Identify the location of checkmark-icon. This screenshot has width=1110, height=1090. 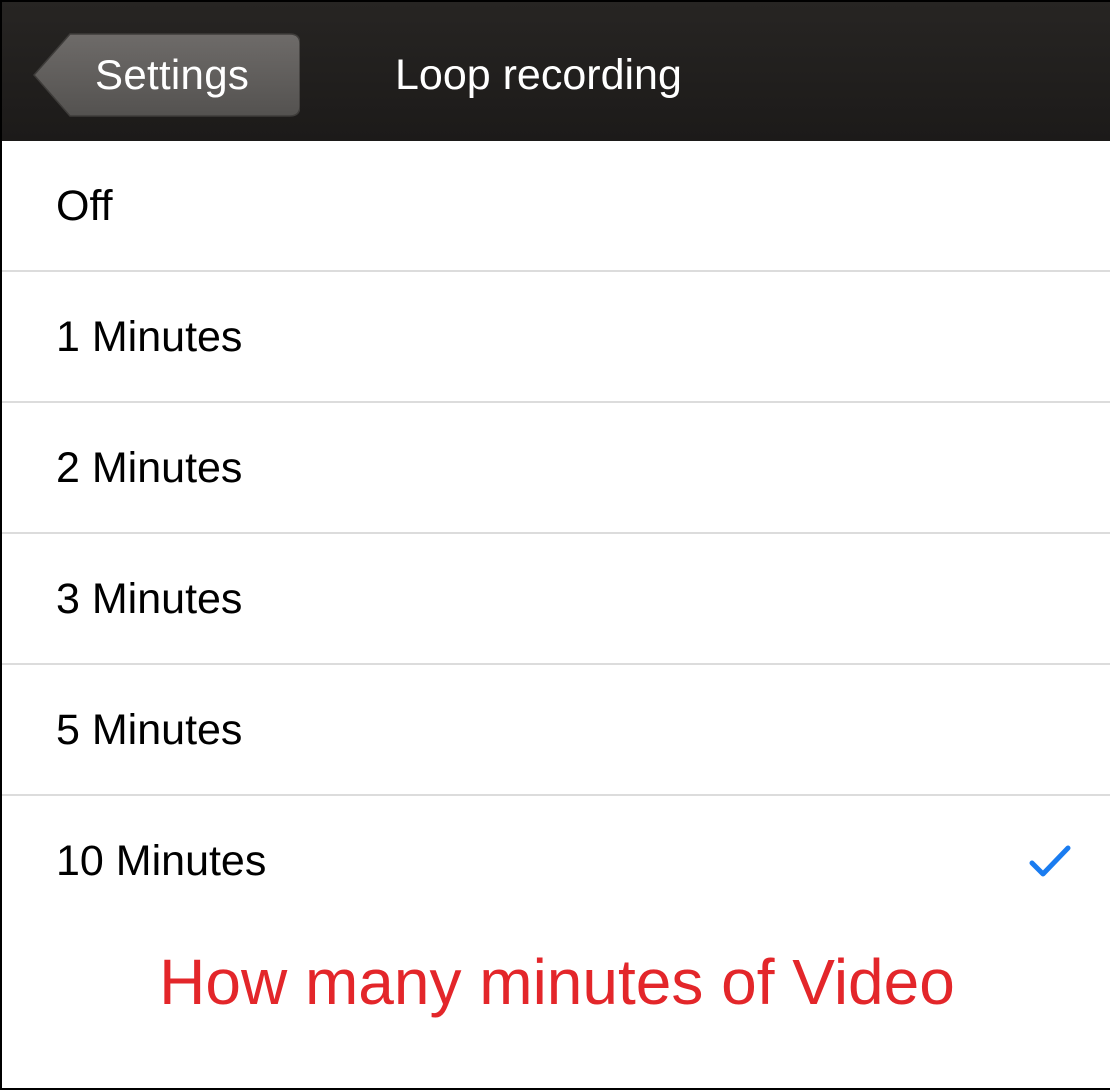
(1050, 861).